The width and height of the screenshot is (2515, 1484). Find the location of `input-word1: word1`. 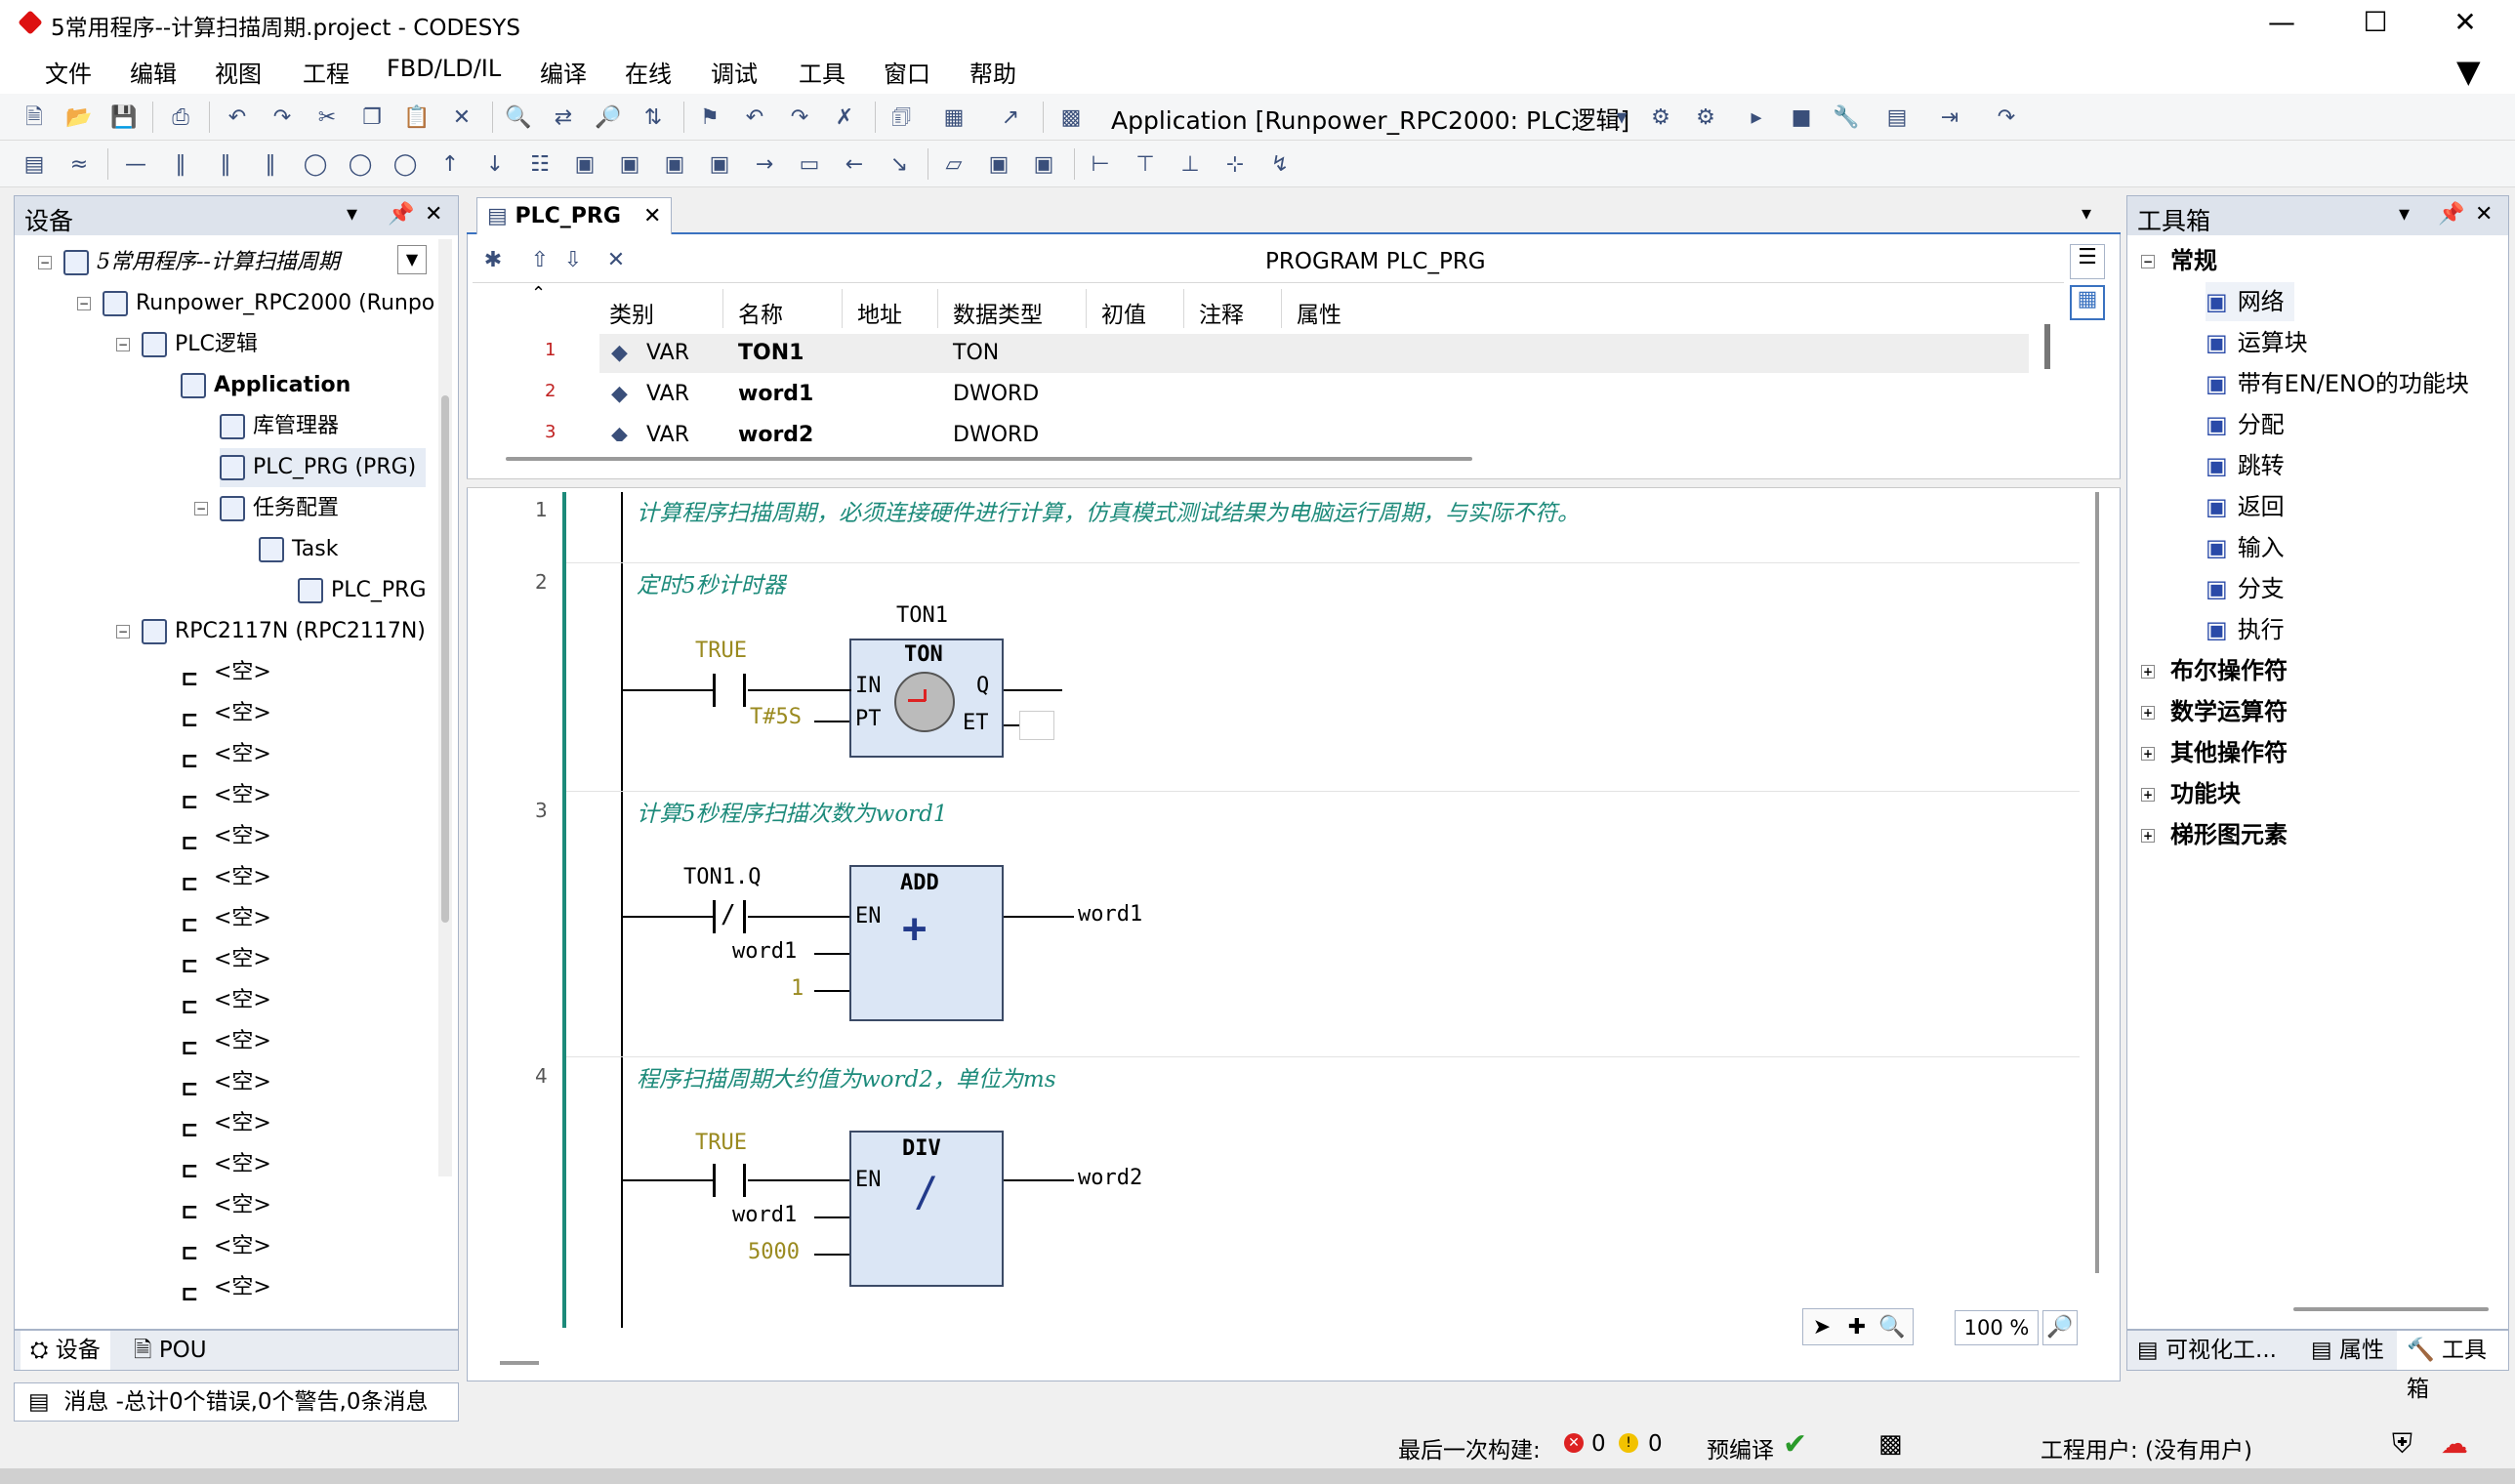

input-word1: word1 is located at coordinates (765, 1215).